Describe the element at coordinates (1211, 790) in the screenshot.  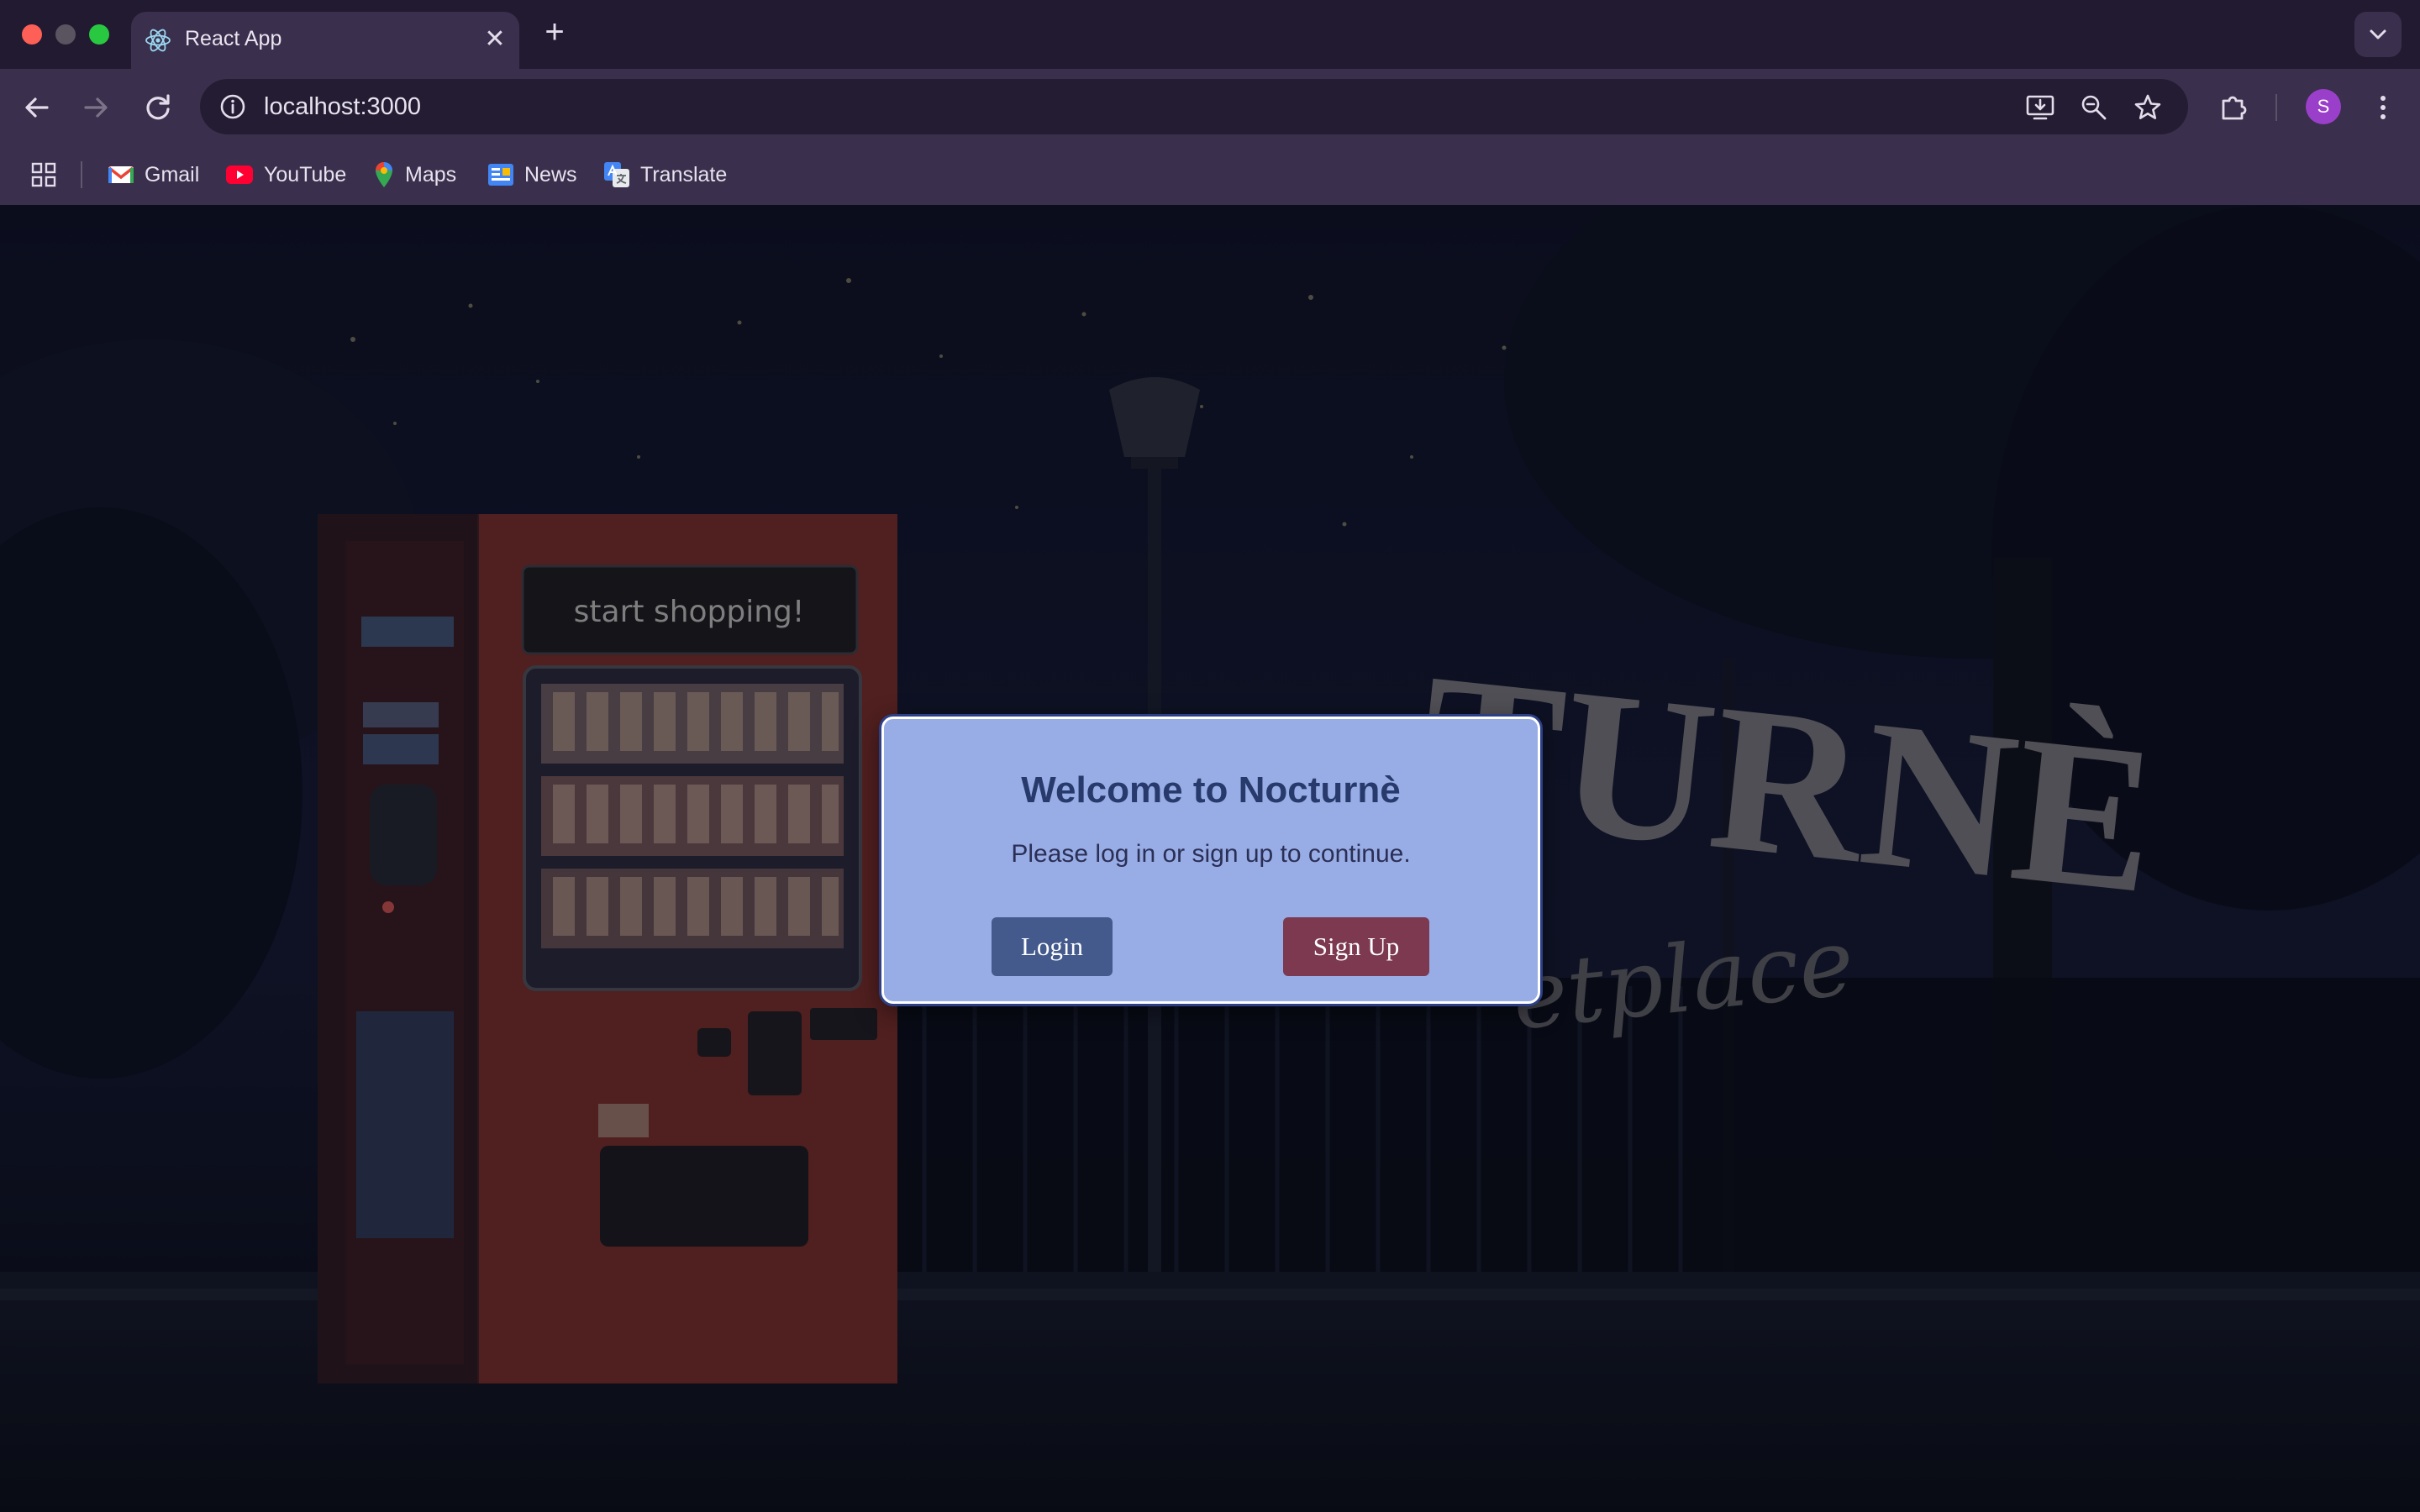
I see `modal-title: Welcome to Nocturnè` at that location.